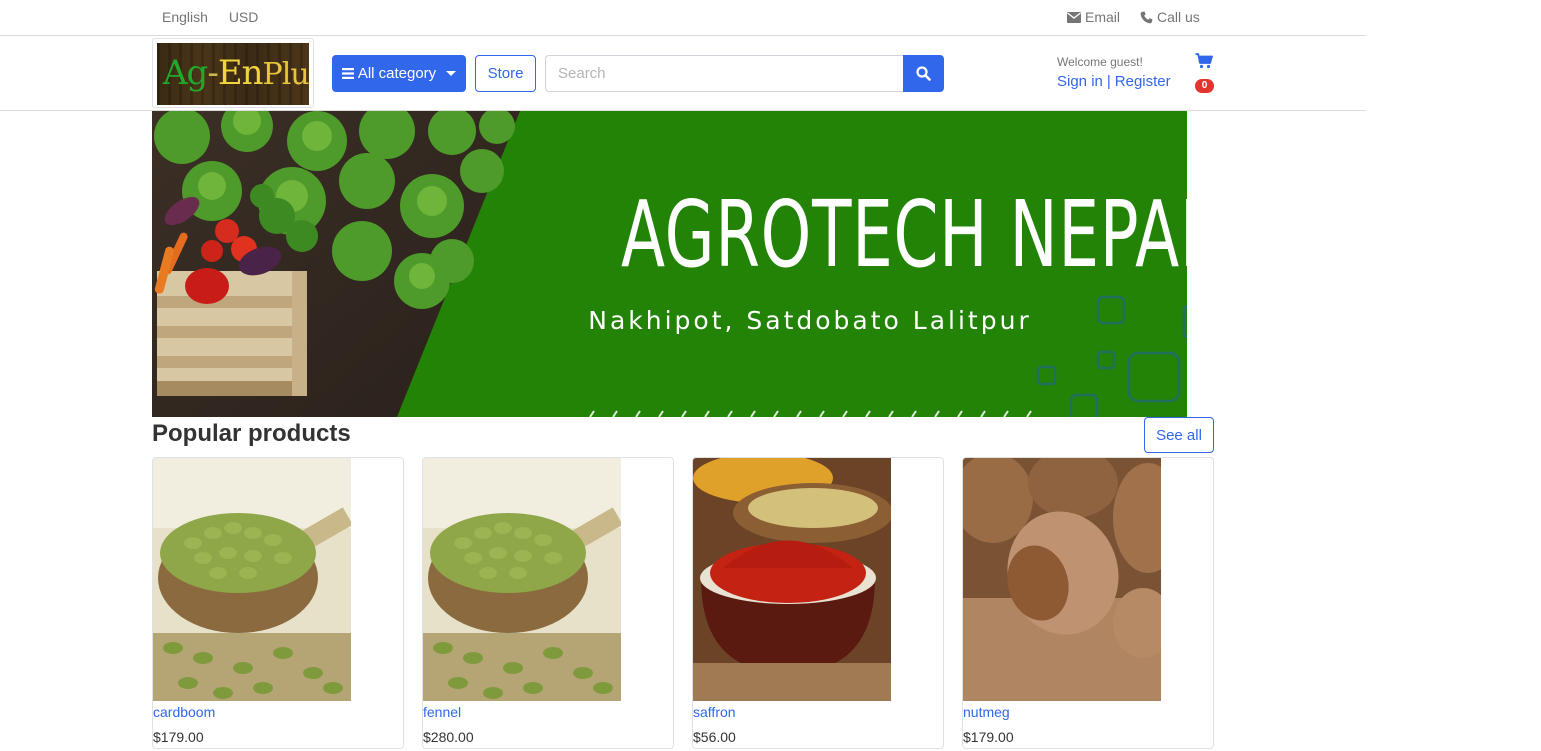  What do you see at coordinates (1146, 17) in the screenshot?
I see `phone-icon` at bounding box center [1146, 17].